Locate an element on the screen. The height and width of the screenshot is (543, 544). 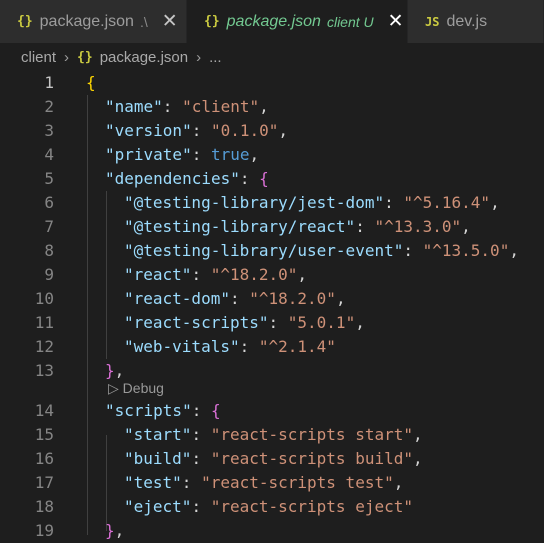
breadcrumb-file: package.json is located at coordinates (144, 57).